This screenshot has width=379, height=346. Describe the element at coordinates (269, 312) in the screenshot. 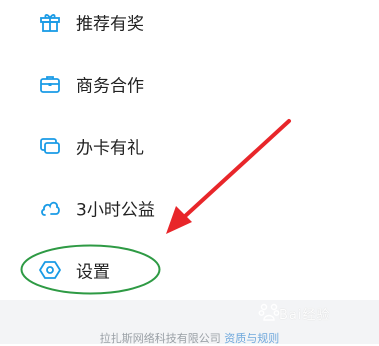

I see `baidu-paw-icon` at that location.